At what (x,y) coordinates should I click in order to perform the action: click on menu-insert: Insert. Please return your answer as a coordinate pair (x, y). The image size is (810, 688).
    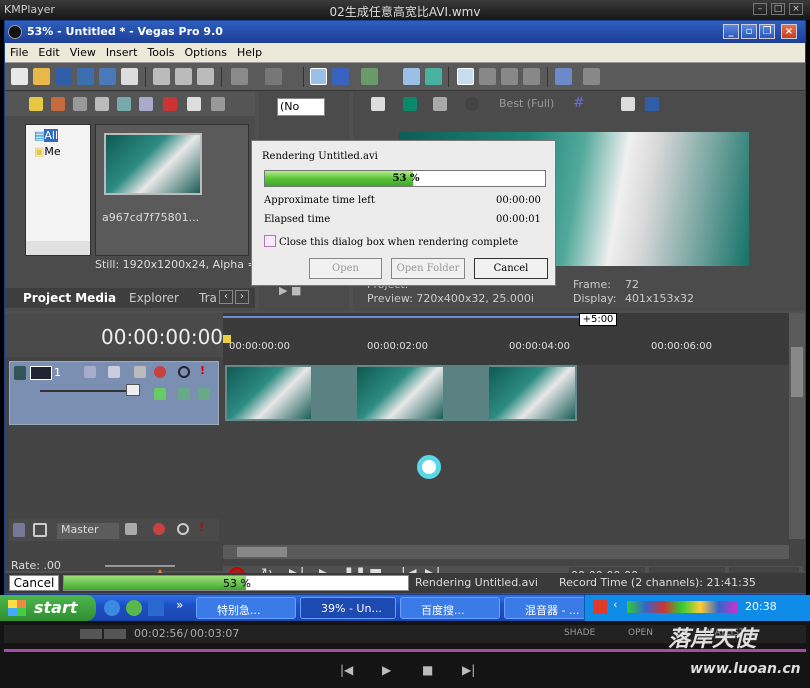
    Looking at the image, I should click on (122, 51).